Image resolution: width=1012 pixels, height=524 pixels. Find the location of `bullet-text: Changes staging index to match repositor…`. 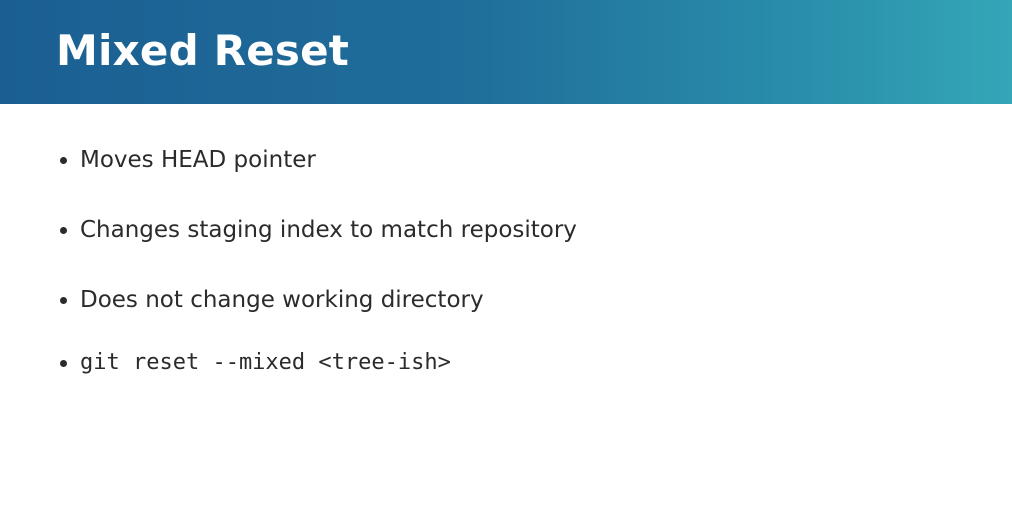

bullet-text: Changes staging index to match repositor… is located at coordinates (328, 230).